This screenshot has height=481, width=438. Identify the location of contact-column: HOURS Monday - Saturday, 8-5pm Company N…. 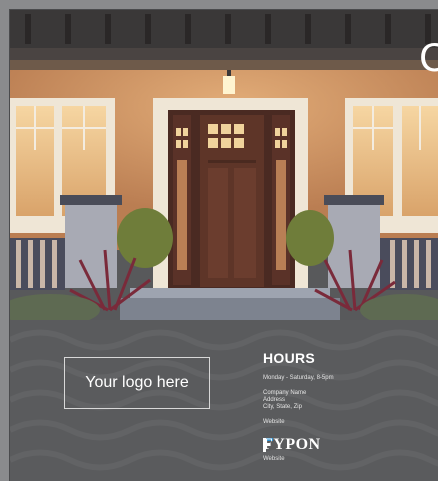
(348, 406).